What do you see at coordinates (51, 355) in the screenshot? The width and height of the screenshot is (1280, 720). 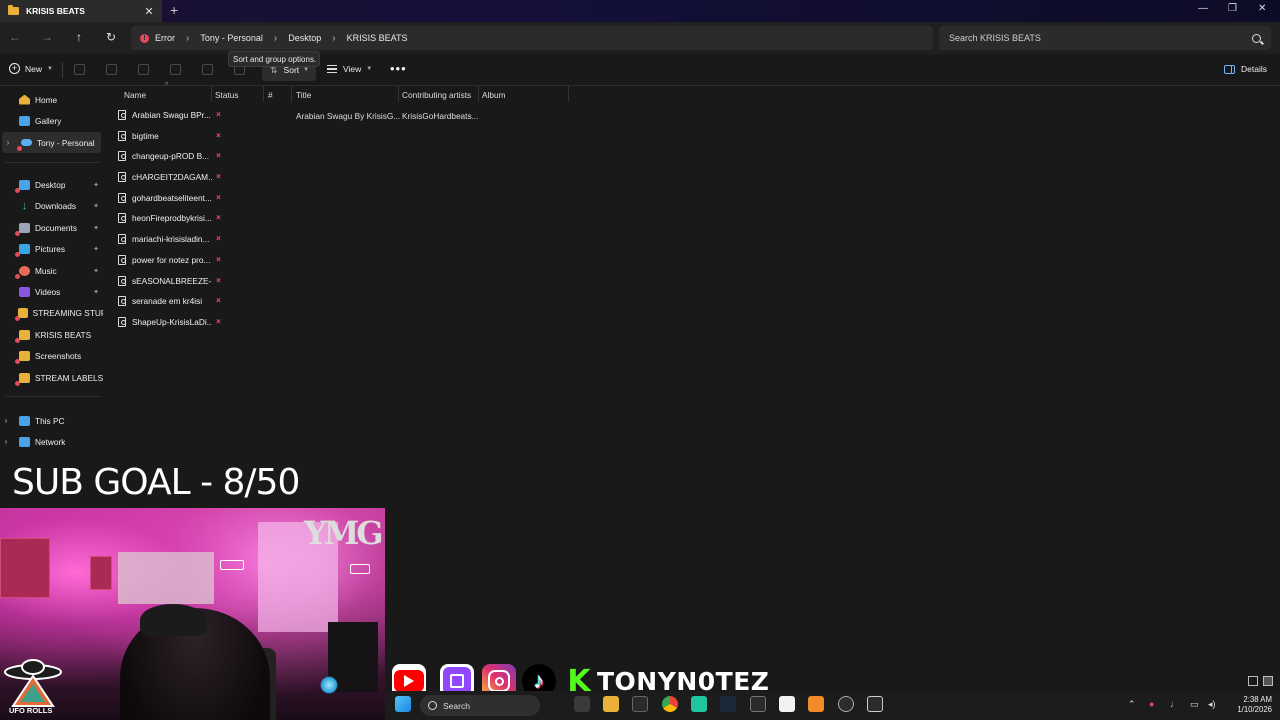 I see `sidebar-item-screenshots: Screenshots` at bounding box center [51, 355].